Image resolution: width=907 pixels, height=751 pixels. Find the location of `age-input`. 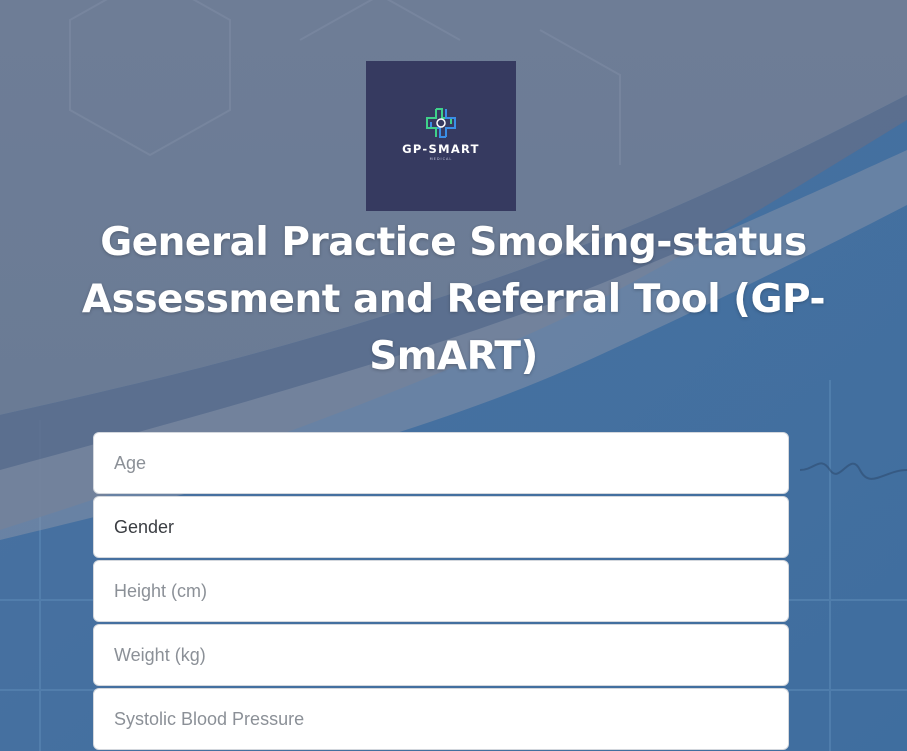

age-input is located at coordinates (441, 463).